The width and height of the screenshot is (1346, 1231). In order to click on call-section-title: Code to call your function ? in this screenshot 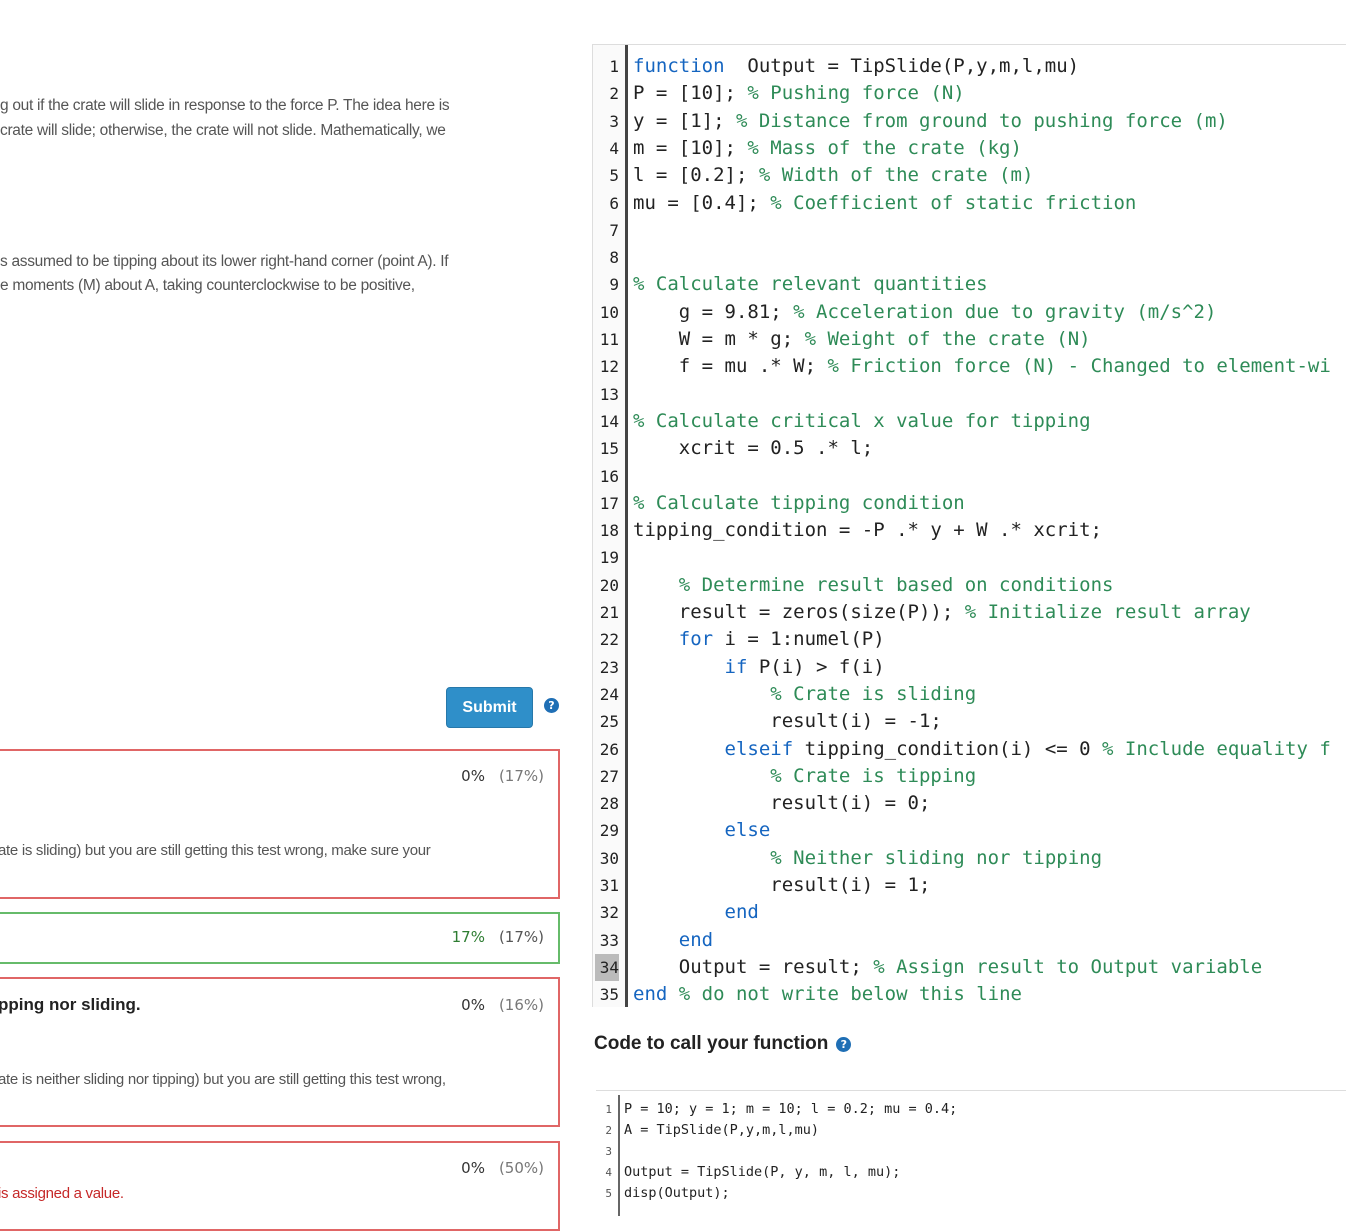, I will do `click(723, 1044)`.